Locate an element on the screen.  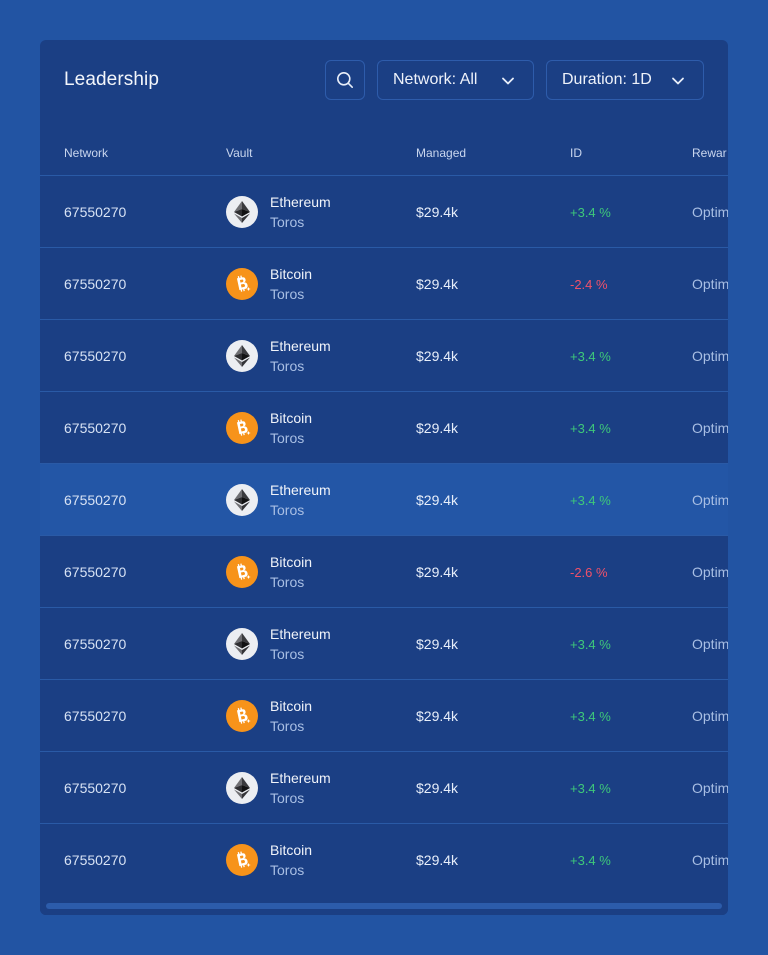
network-filter-dropdown: Network: All is located at coordinates (455, 80).